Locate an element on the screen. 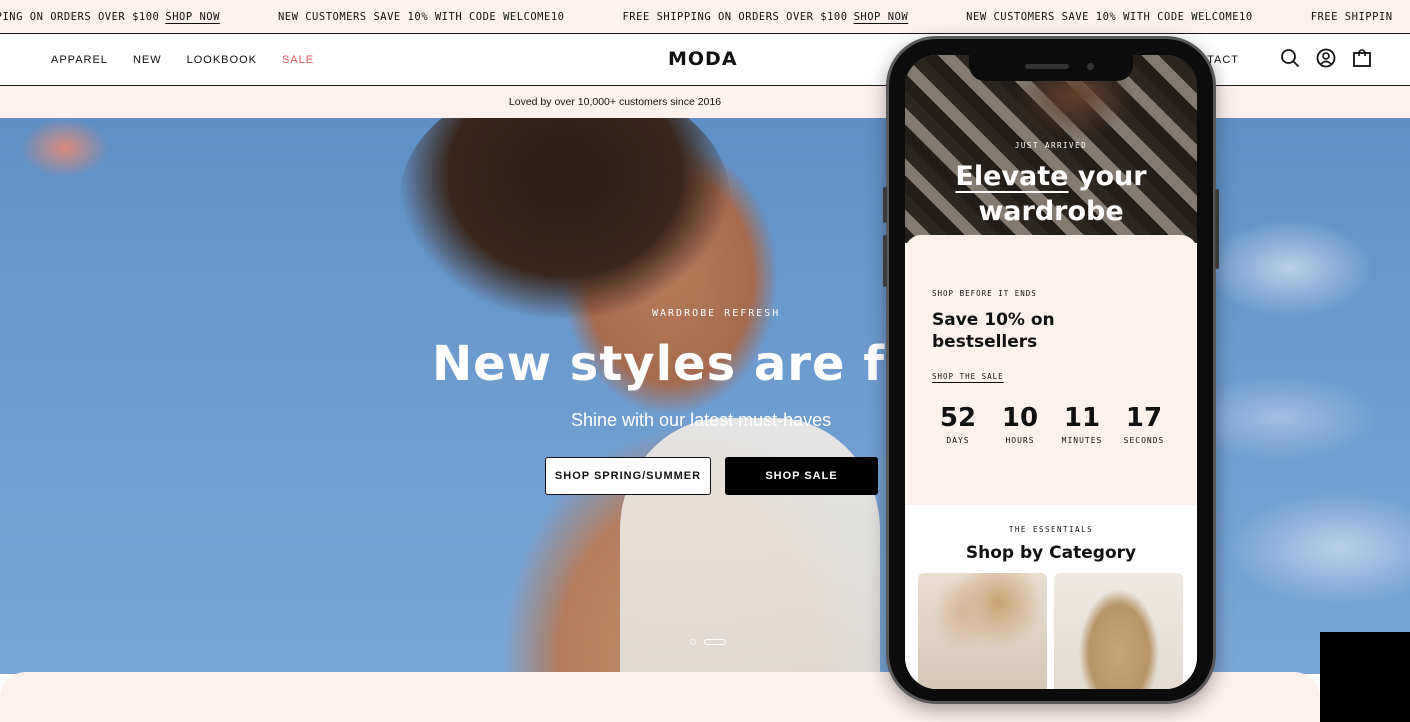  hero-title: New styles are f is located at coordinates (659, 364).